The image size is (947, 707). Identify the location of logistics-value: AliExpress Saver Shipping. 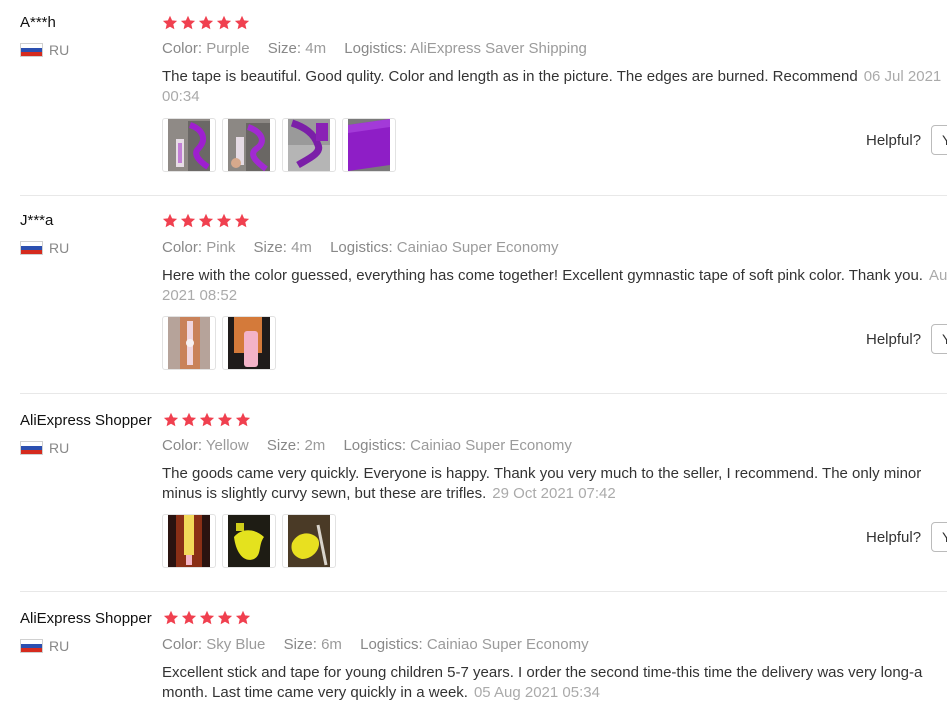
(498, 48).